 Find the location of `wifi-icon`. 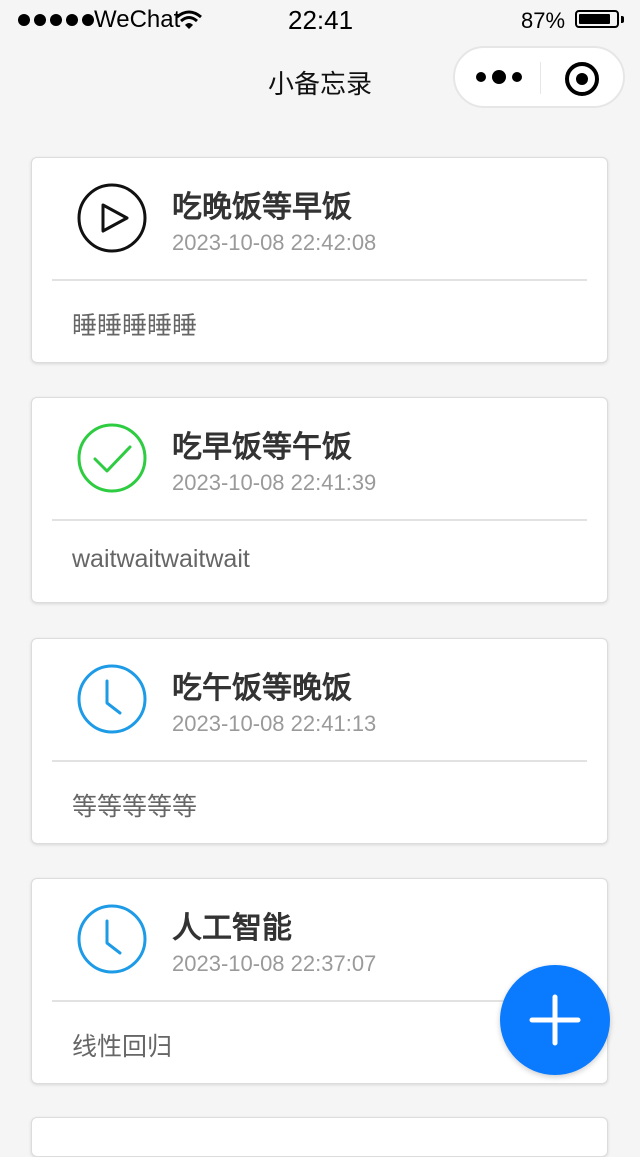

wifi-icon is located at coordinates (189, 19).